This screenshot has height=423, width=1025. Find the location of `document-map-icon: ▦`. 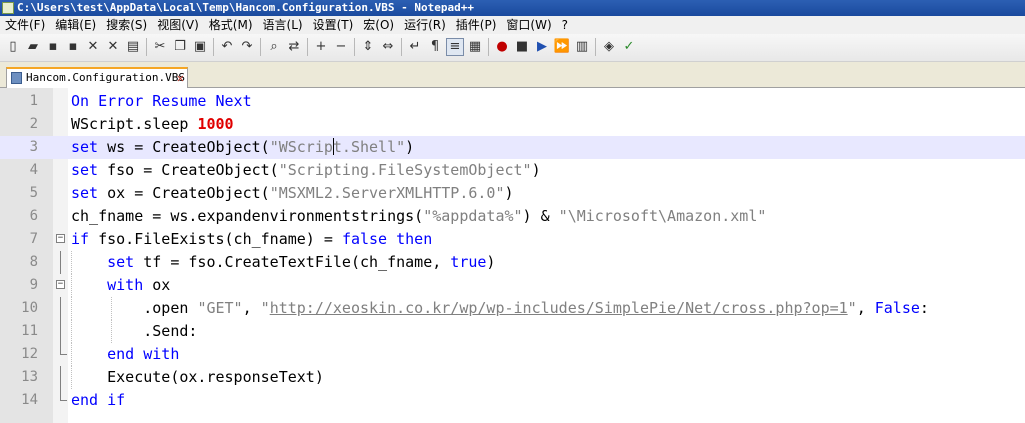

document-map-icon: ▦ is located at coordinates (475, 47).